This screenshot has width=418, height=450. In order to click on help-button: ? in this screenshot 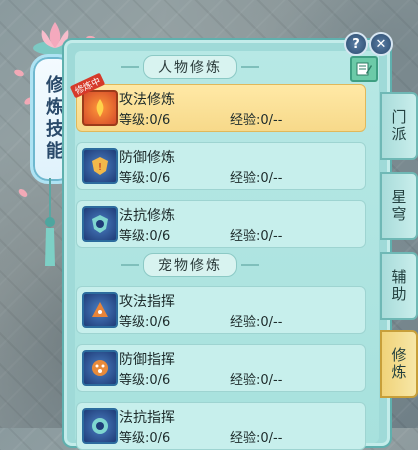, I will do `click(356, 44)`.